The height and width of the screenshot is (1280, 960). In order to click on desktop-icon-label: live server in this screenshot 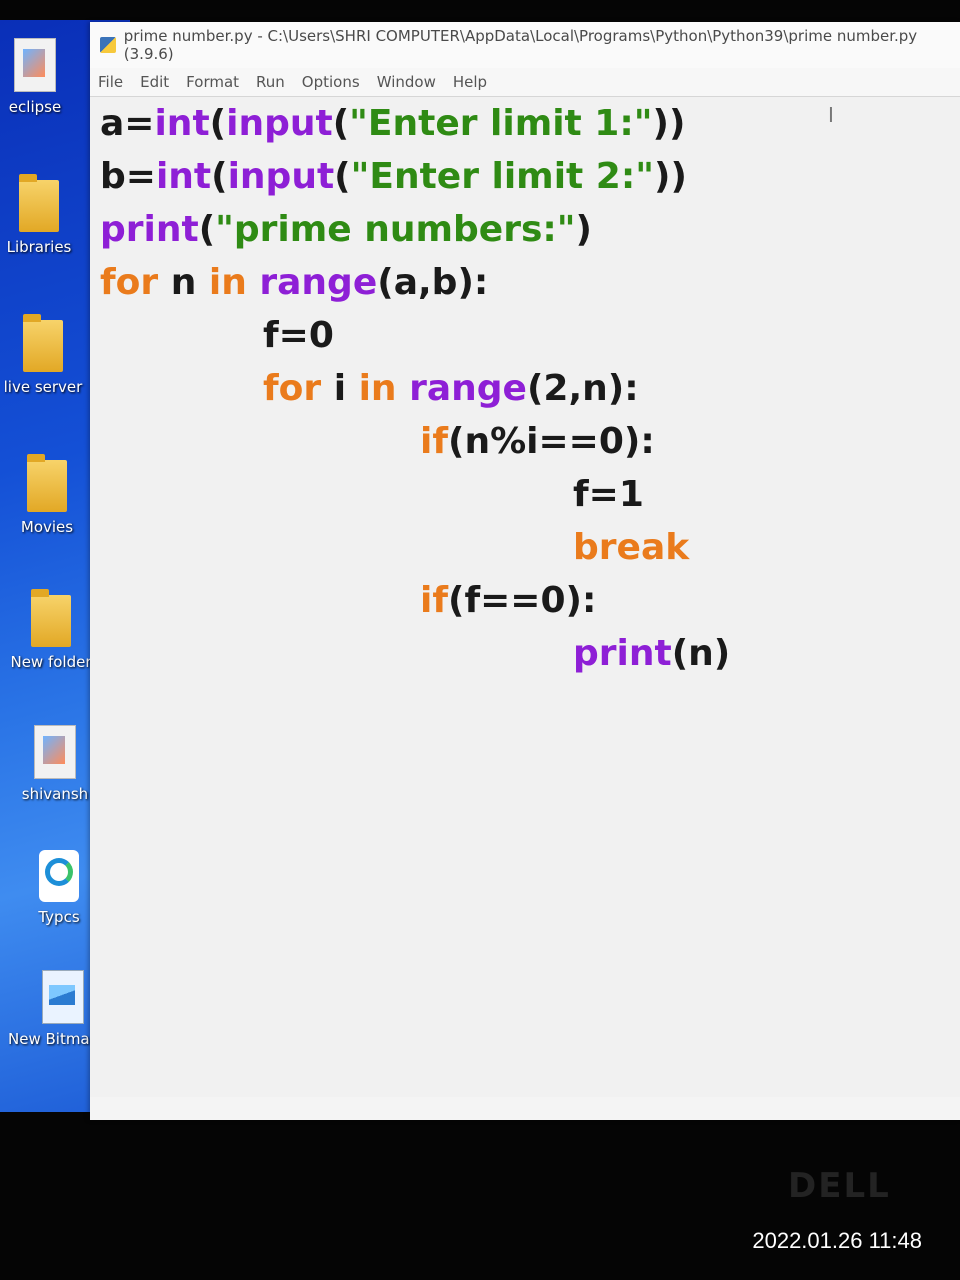, I will do `click(43, 387)`.